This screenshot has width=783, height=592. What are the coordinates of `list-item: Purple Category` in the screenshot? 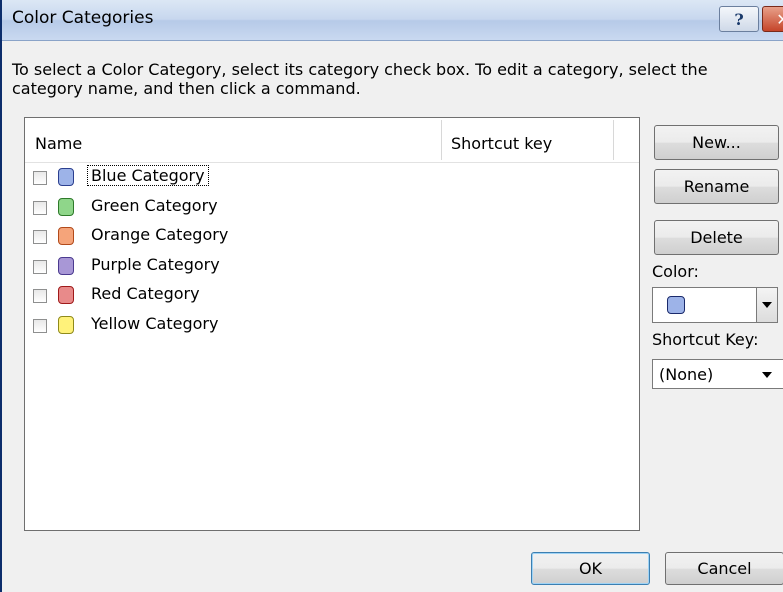 It's located at (332, 268).